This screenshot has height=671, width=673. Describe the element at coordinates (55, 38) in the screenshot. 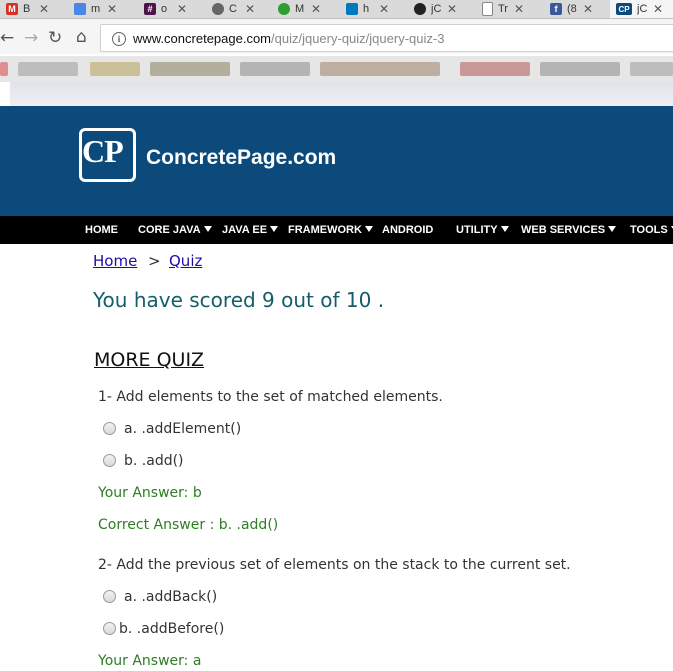

I see `reload-icon: ↻` at that location.